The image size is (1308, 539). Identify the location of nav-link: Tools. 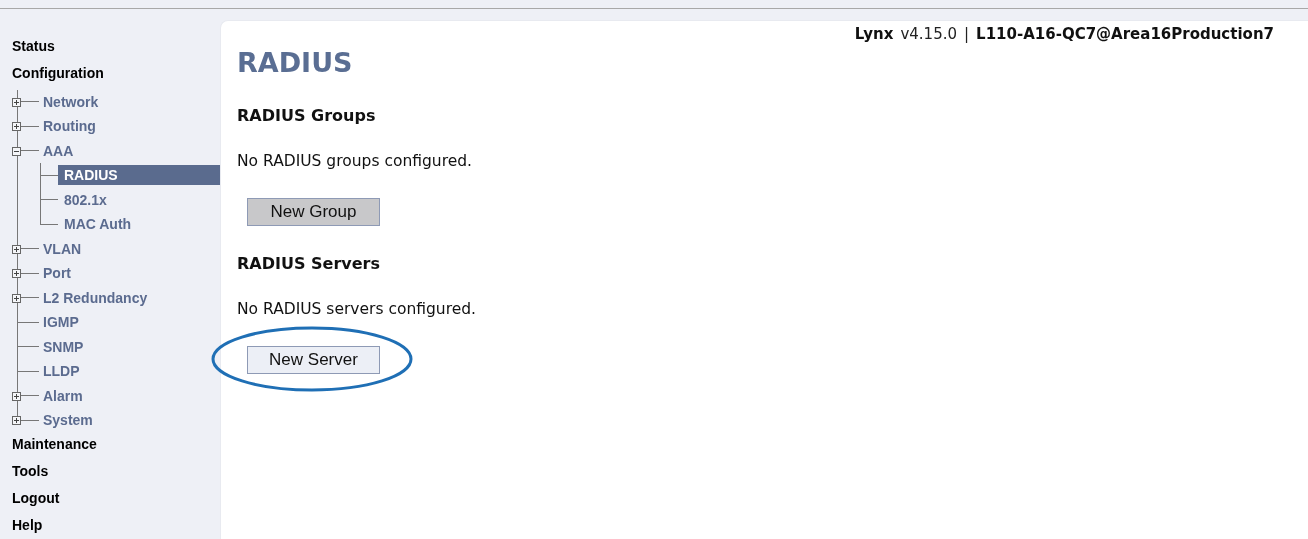
(110, 475).